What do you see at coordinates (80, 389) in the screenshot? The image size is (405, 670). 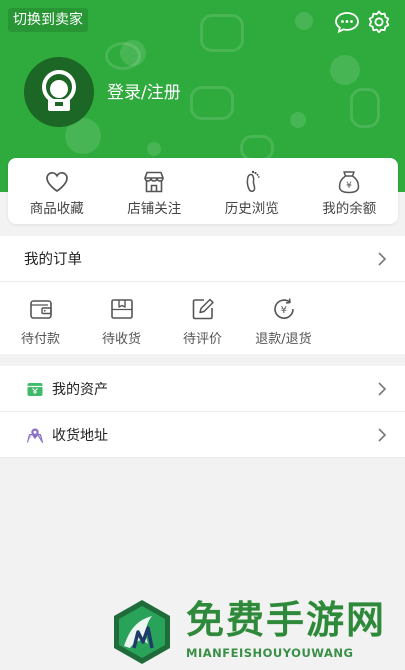 I see `list-item-label: 我的资产` at bounding box center [80, 389].